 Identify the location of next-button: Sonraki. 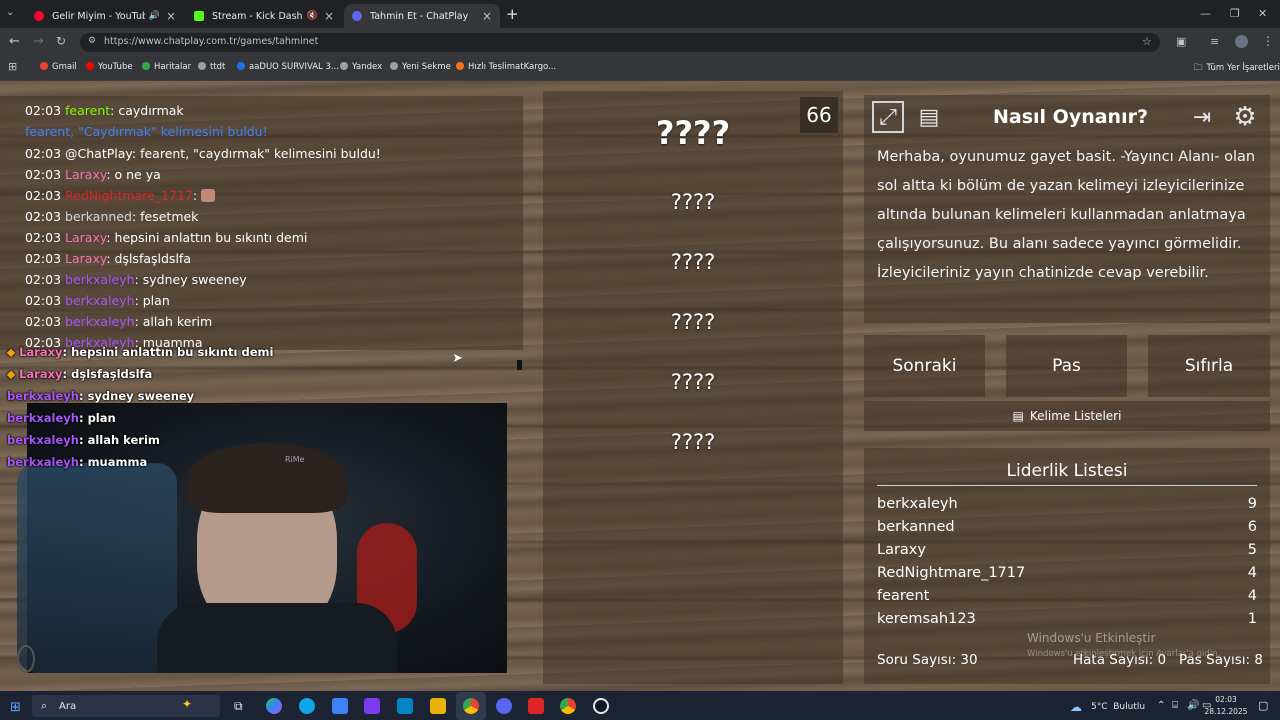
(924, 366).